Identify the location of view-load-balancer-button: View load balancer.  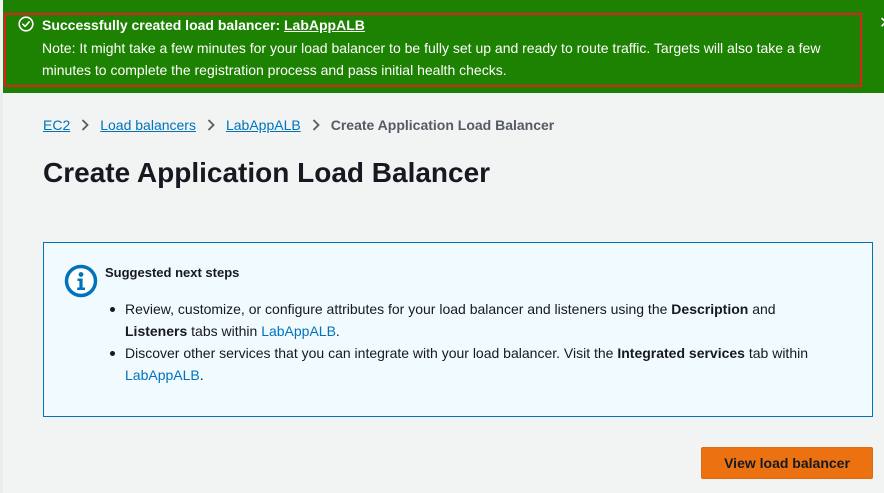
(787, 463).